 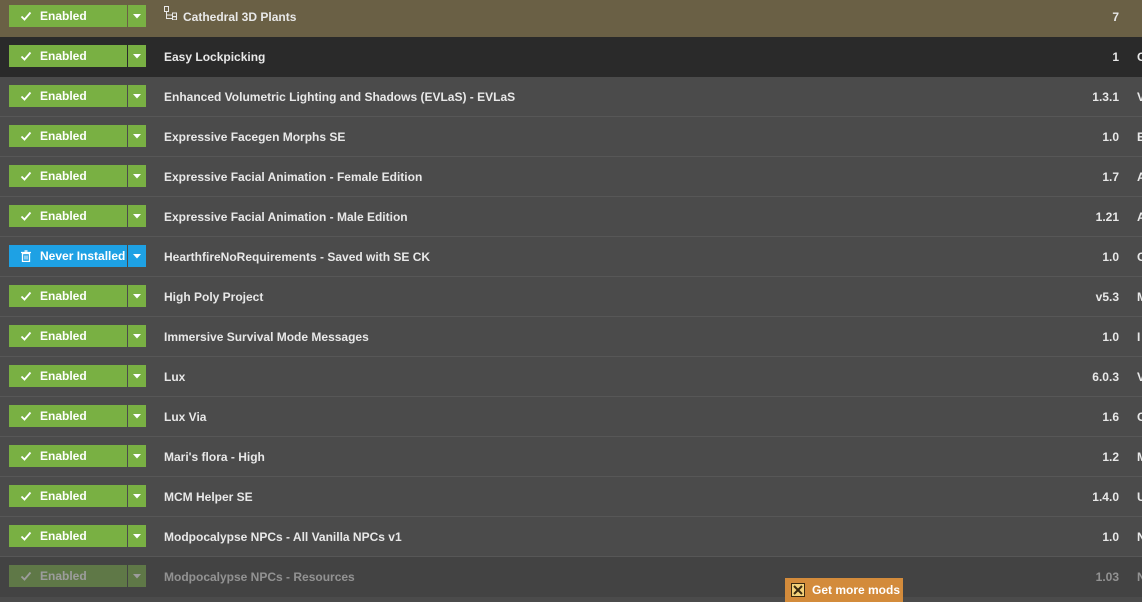 I want to click on mod-name-label: Cathedral 3D Plants, so click(x=240, y=17).